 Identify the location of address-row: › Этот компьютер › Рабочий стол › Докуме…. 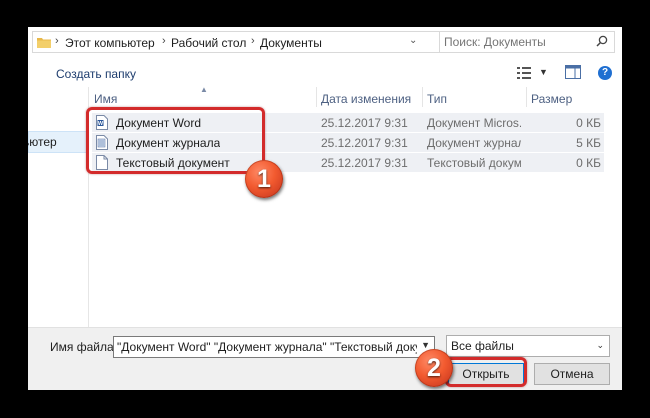
(325, 43).